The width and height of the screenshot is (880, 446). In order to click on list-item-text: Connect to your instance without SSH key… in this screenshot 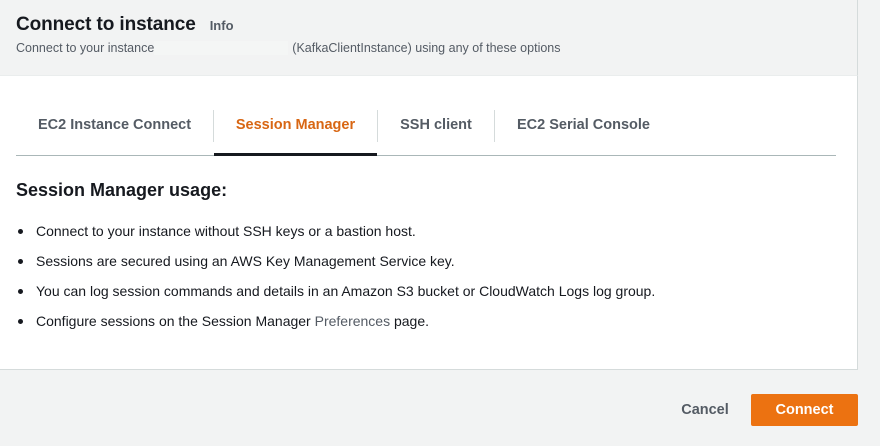, I will do `click(226, 231)`.